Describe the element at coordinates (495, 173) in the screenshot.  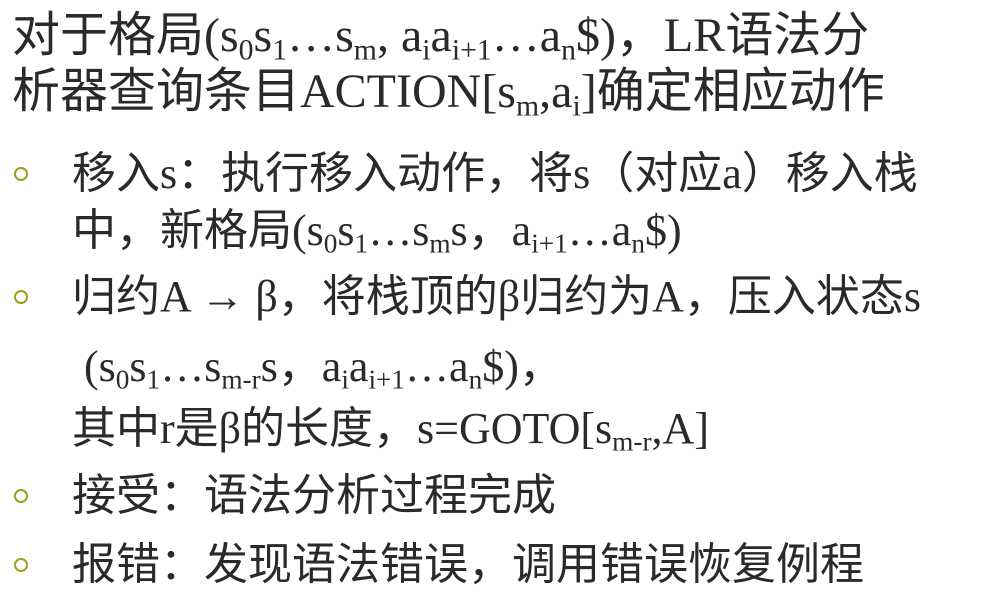
I see `item-line: 移入s：执行移入动作，将s（对应a）移入栈` at that location.